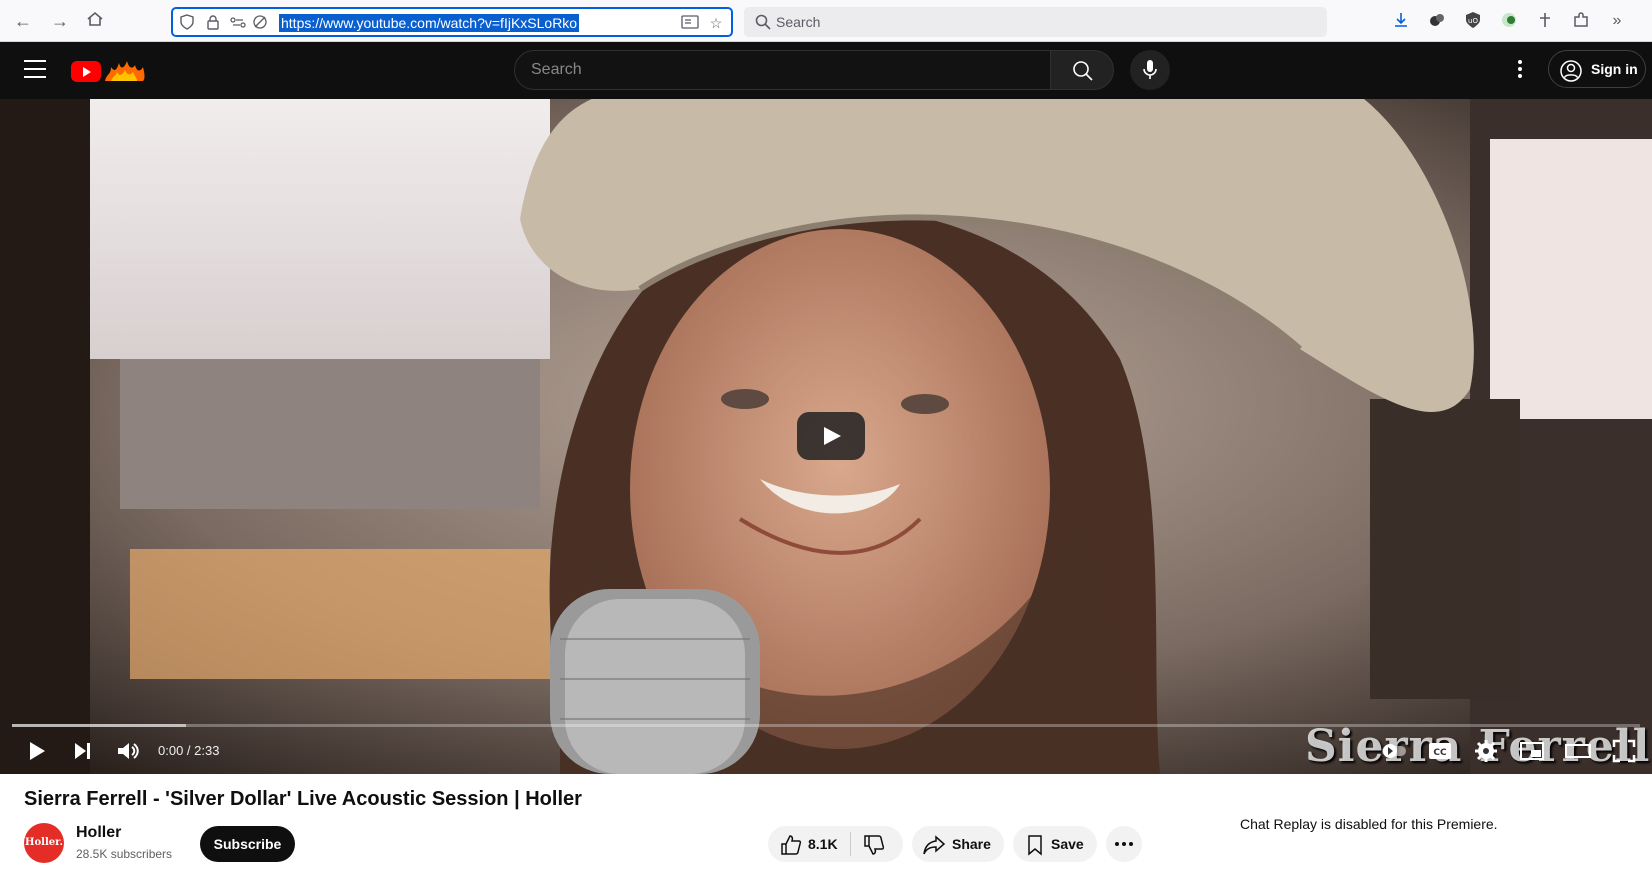  What do you see at coordinates (1578, 751) in the screenshot?
I see `theater-mode-icon` at bounding box center [1578, 751].